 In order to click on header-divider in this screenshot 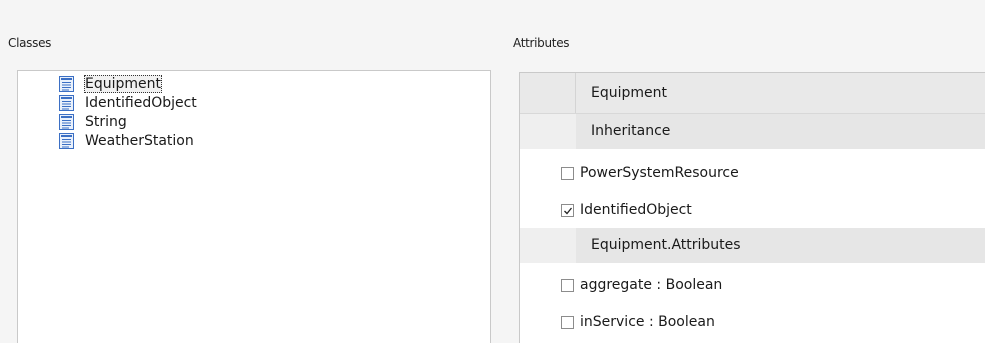, I will do `click(575, 93)`.